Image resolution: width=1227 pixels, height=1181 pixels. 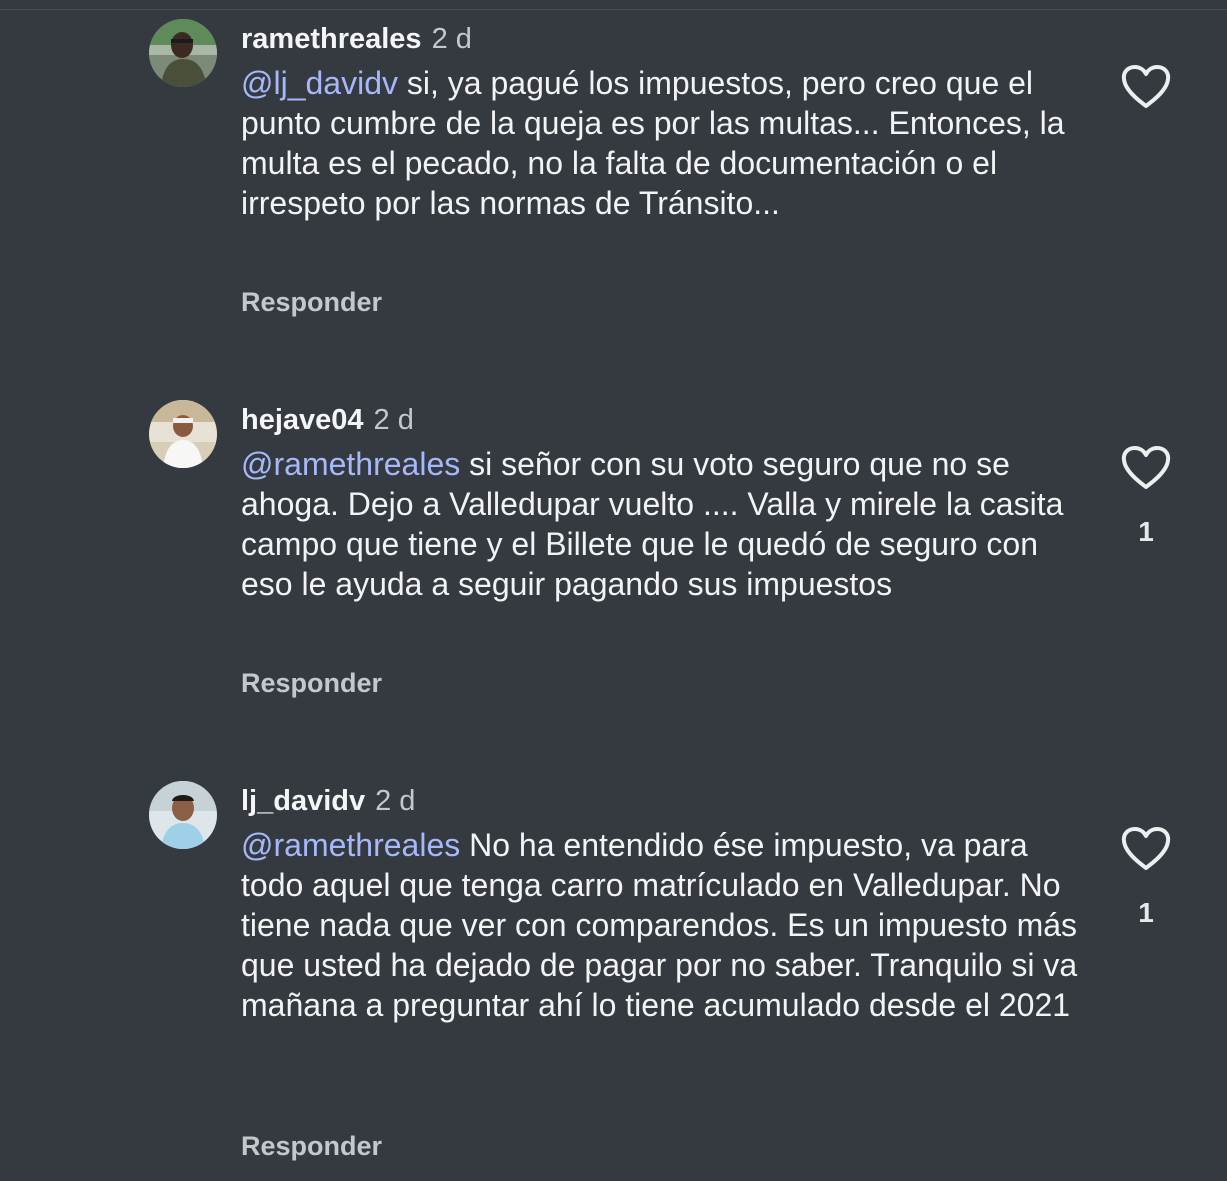 I want to click on comment-header: hejave04 2 d, so click(x=327, y=420).